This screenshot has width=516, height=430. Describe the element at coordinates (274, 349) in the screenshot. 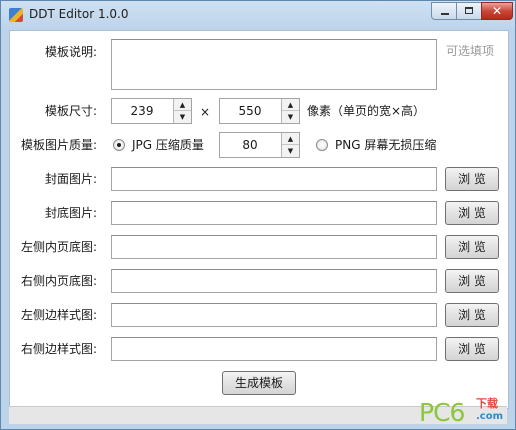

I see `right-side-path-input` at that location.